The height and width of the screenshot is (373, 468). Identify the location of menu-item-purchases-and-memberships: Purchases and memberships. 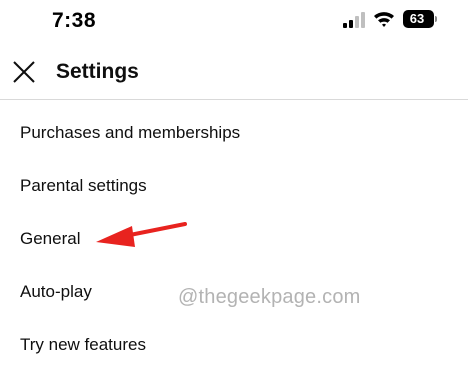
(234, 134).